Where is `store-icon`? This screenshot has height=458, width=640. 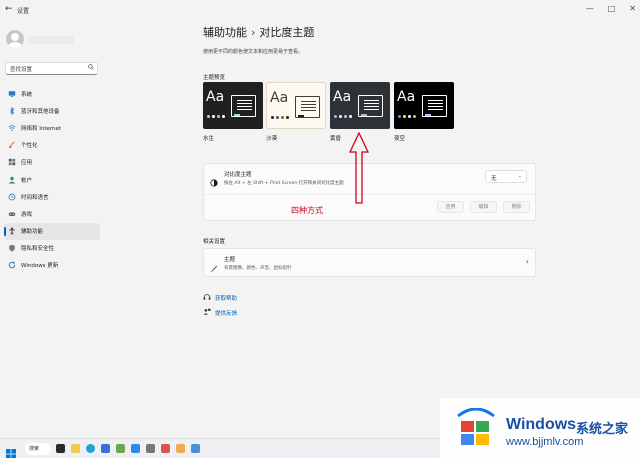 store-icon is located at coordinates (105, 448).